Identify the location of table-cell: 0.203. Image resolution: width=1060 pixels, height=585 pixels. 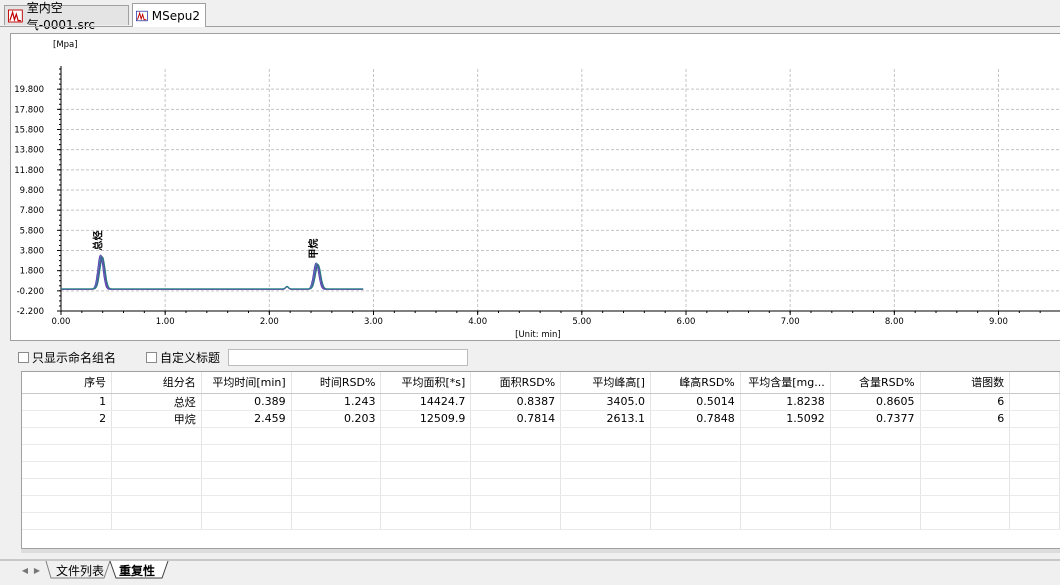
(336, 419).